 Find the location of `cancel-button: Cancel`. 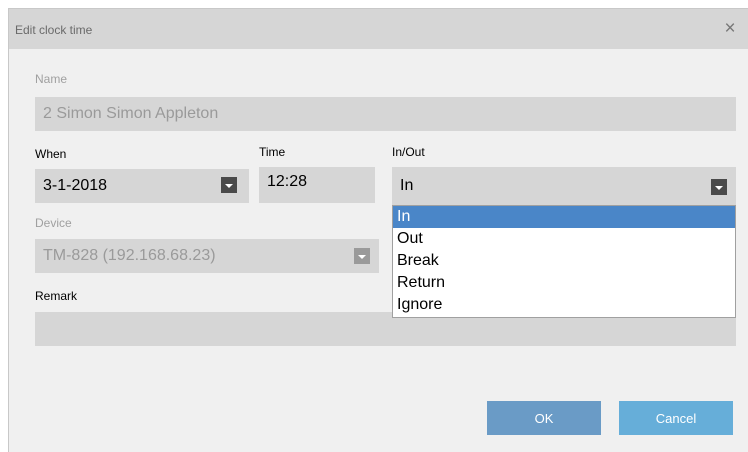

cancel-button: Cancel is located at coordinates (676, 418).